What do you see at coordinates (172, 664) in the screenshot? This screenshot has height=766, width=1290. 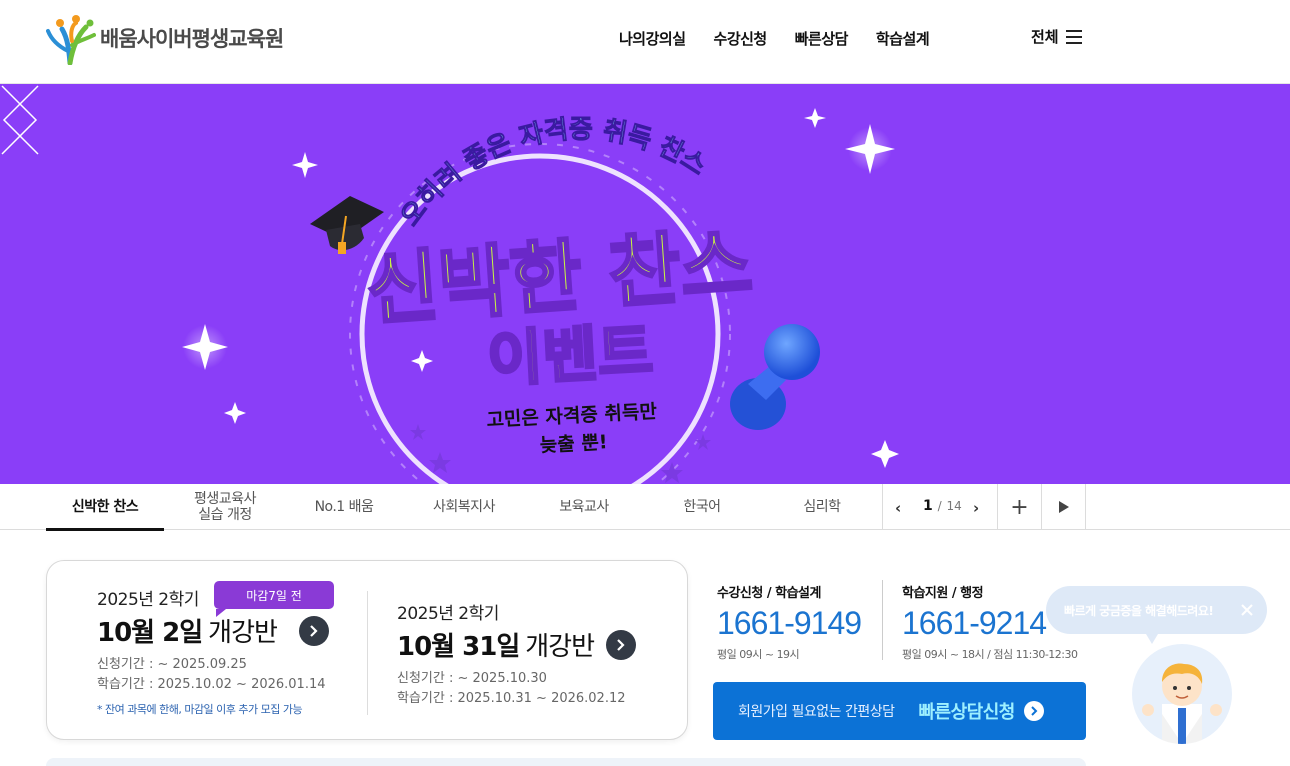 I see `apply-period: 신청기간 : ~ 2025.09.25` at bounding box center [172, 664].